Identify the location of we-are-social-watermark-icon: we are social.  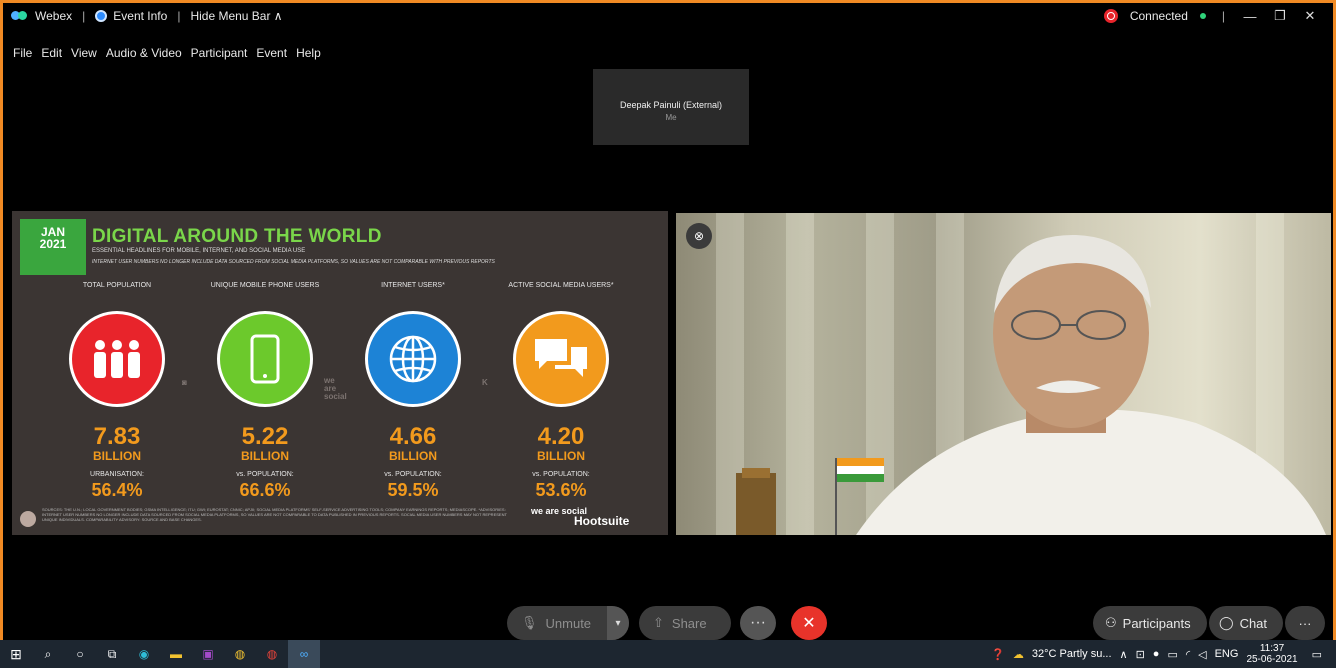
(335, 388).